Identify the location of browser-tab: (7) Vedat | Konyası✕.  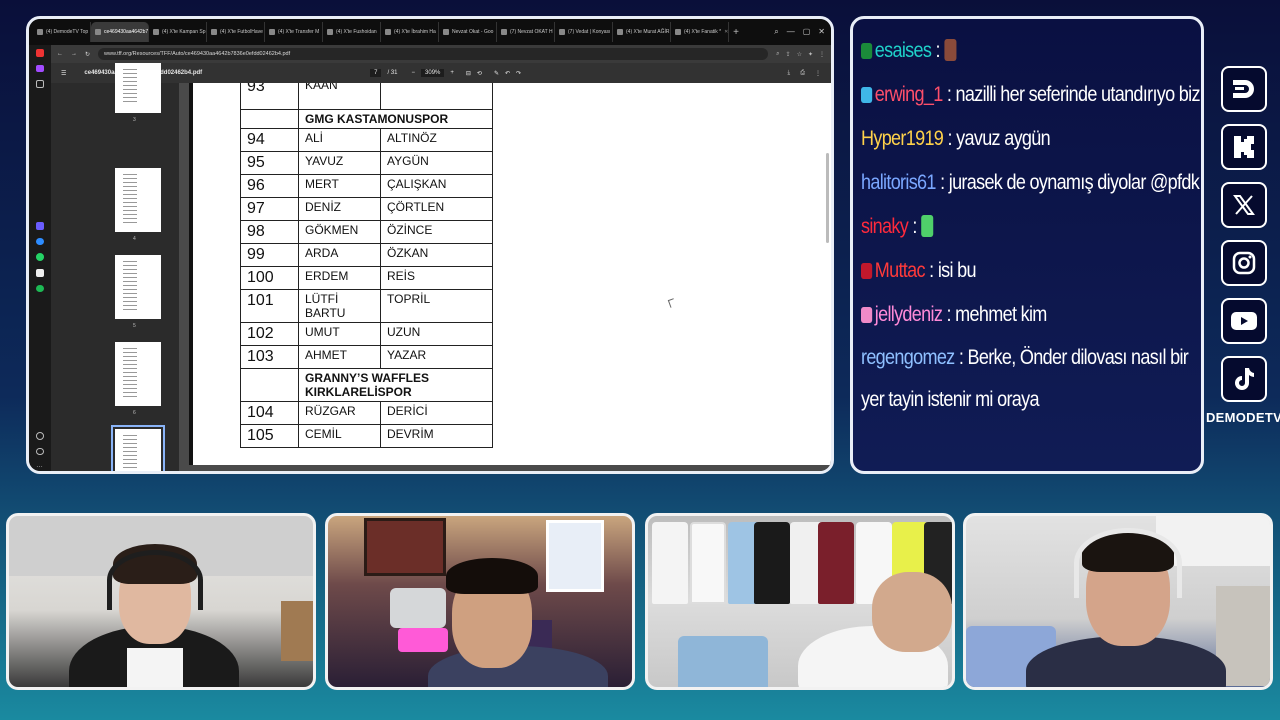
(584, 32).